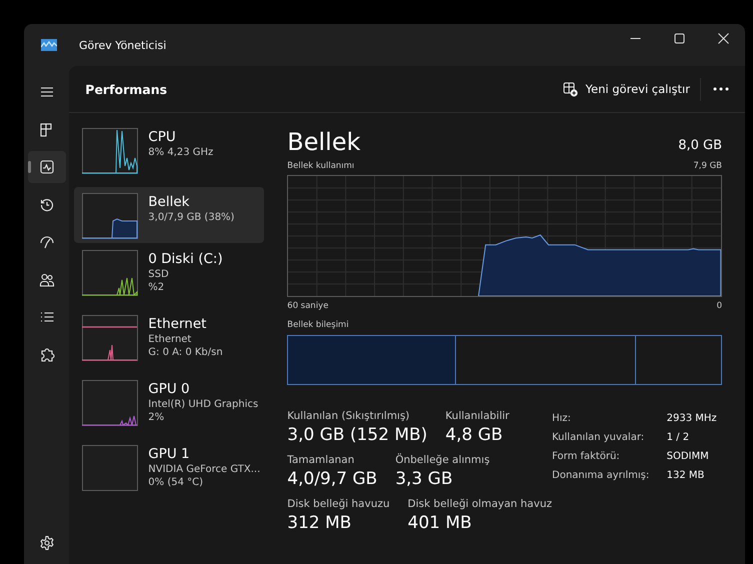 This screenshot has width=753, height=564. Describe the element at coordinates (157, 287) in the screenshot. I see `resource-detail: %2` at that location.